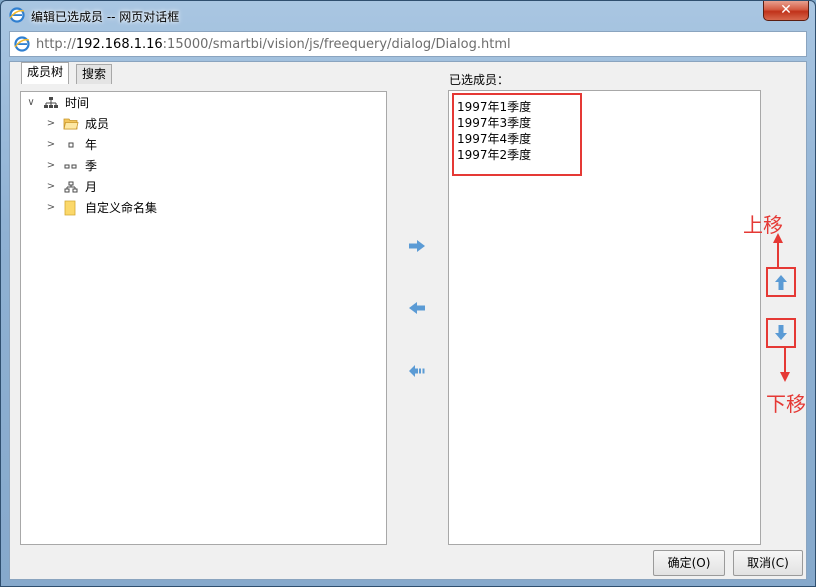  What do you see at coordinates (71, 145) in the screenshot?
I see `level-dot-icon` at bounding box center [71, 145].